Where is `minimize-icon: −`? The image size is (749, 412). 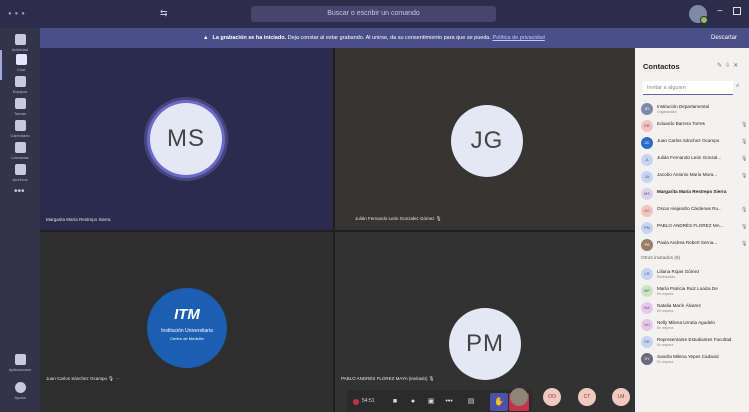 minimize-icon: − is located at coordinates (720, 11).